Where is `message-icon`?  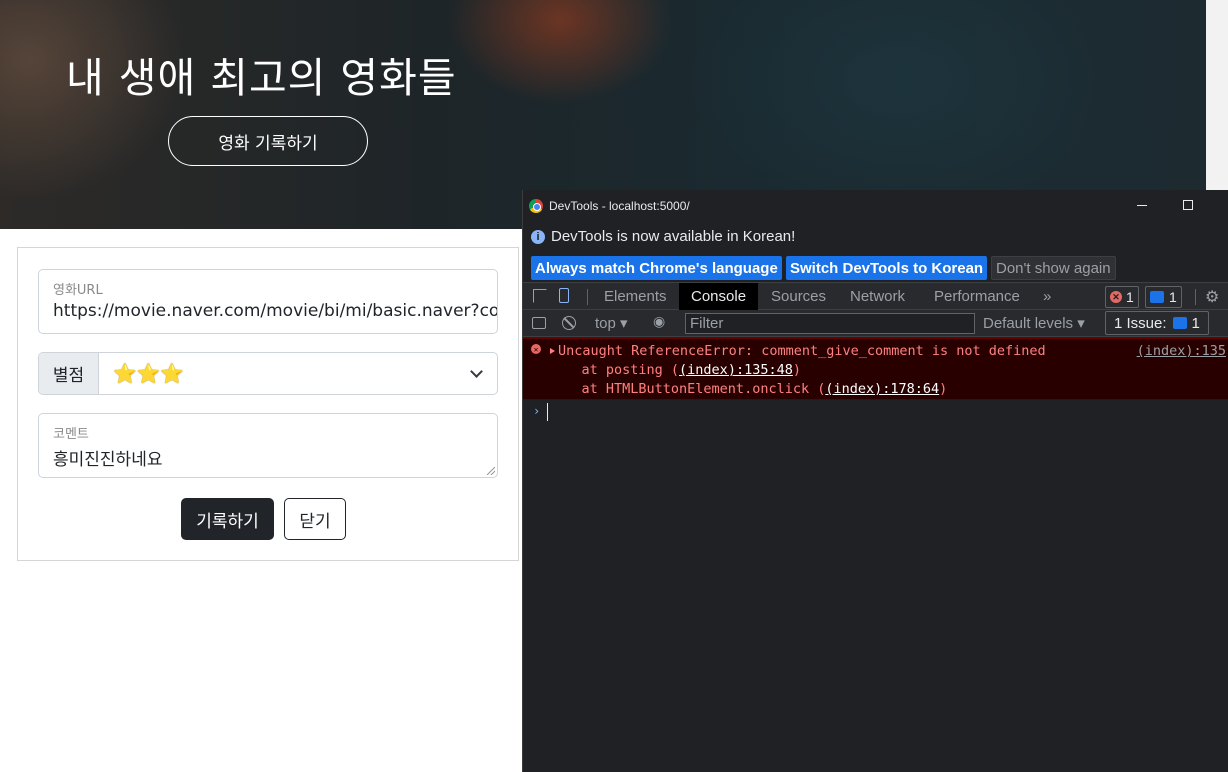 message-icon is located at coordinates (1157, 297).